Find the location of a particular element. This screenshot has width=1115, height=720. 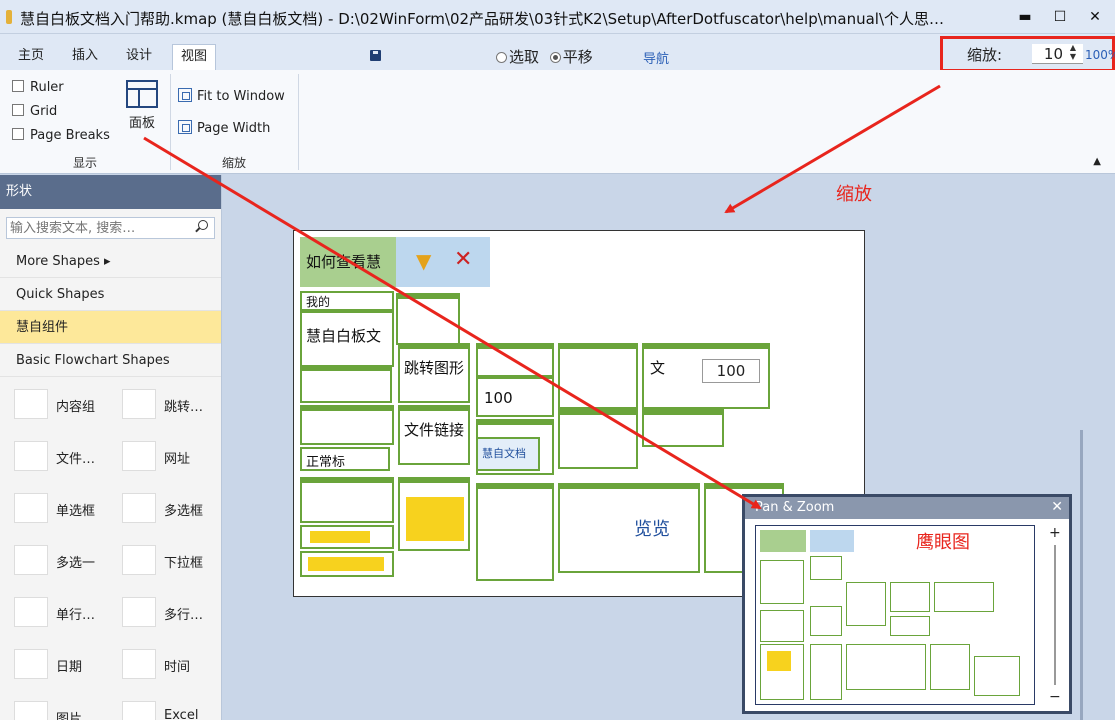

minimize-button: ▬ is located at coordinates (1025, 17).